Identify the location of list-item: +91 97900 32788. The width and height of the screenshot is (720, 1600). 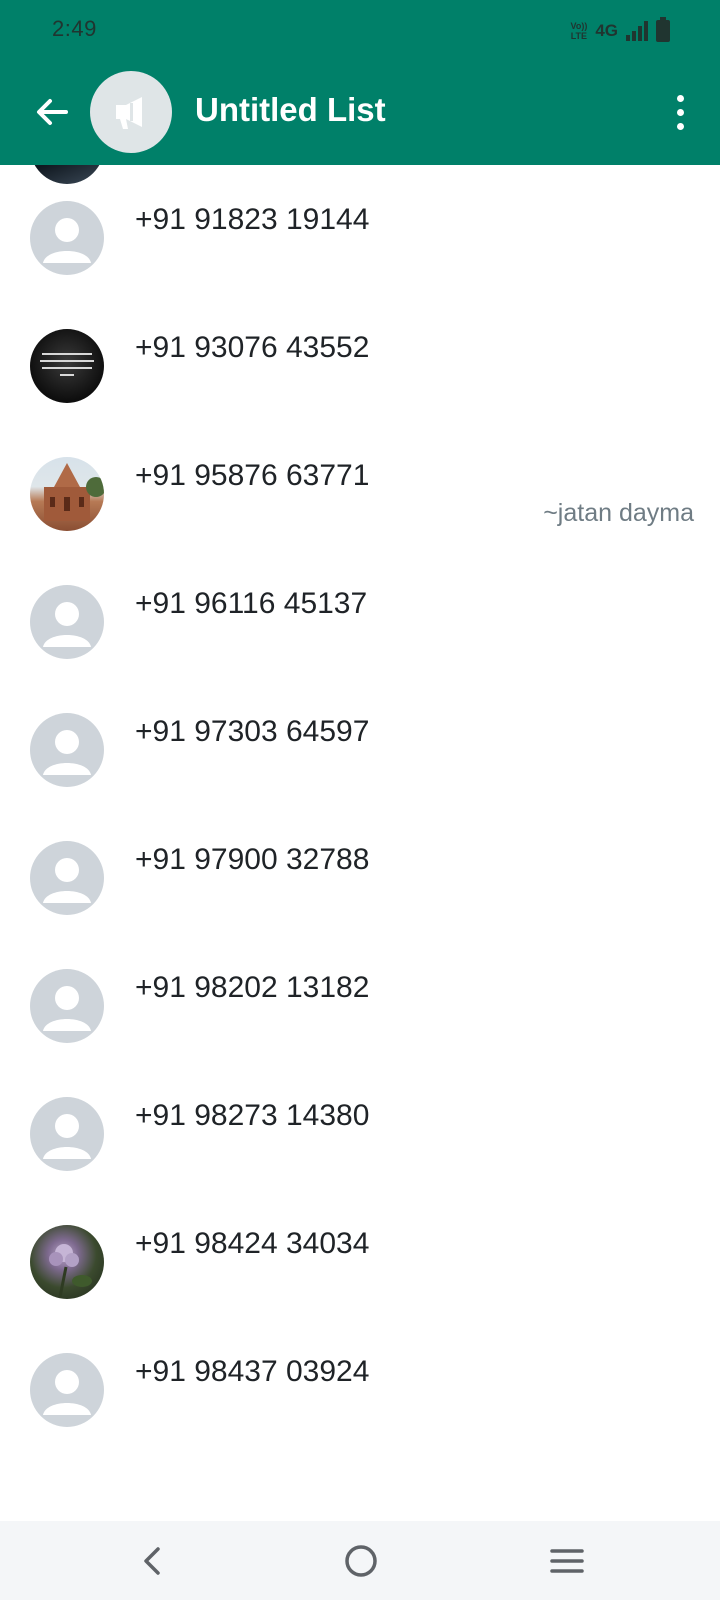
(360, 869).